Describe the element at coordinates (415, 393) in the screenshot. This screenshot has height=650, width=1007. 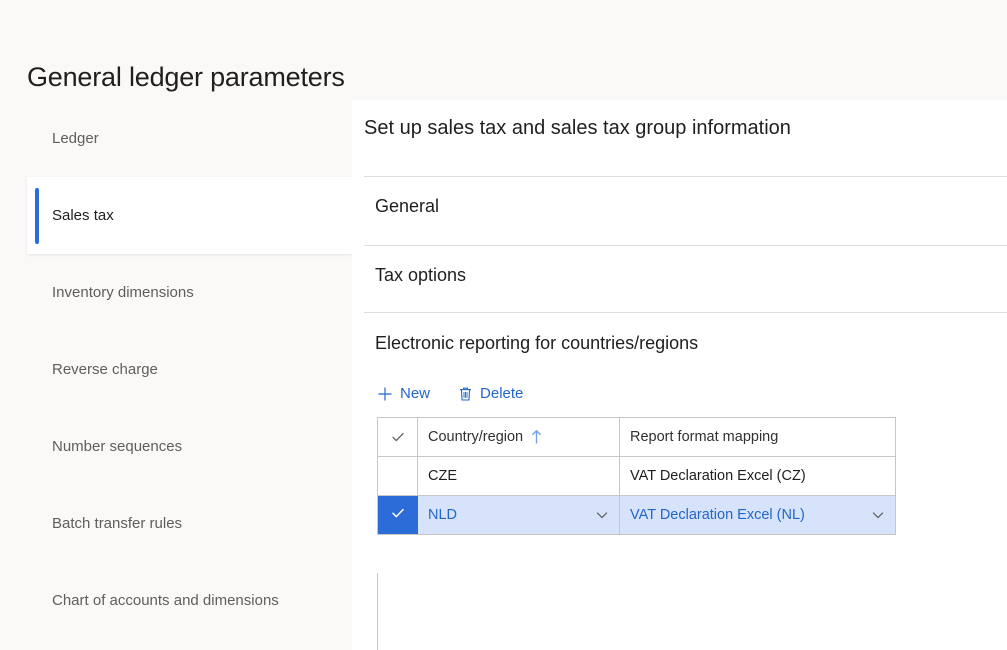
I see `new-button-label: New` at that location.